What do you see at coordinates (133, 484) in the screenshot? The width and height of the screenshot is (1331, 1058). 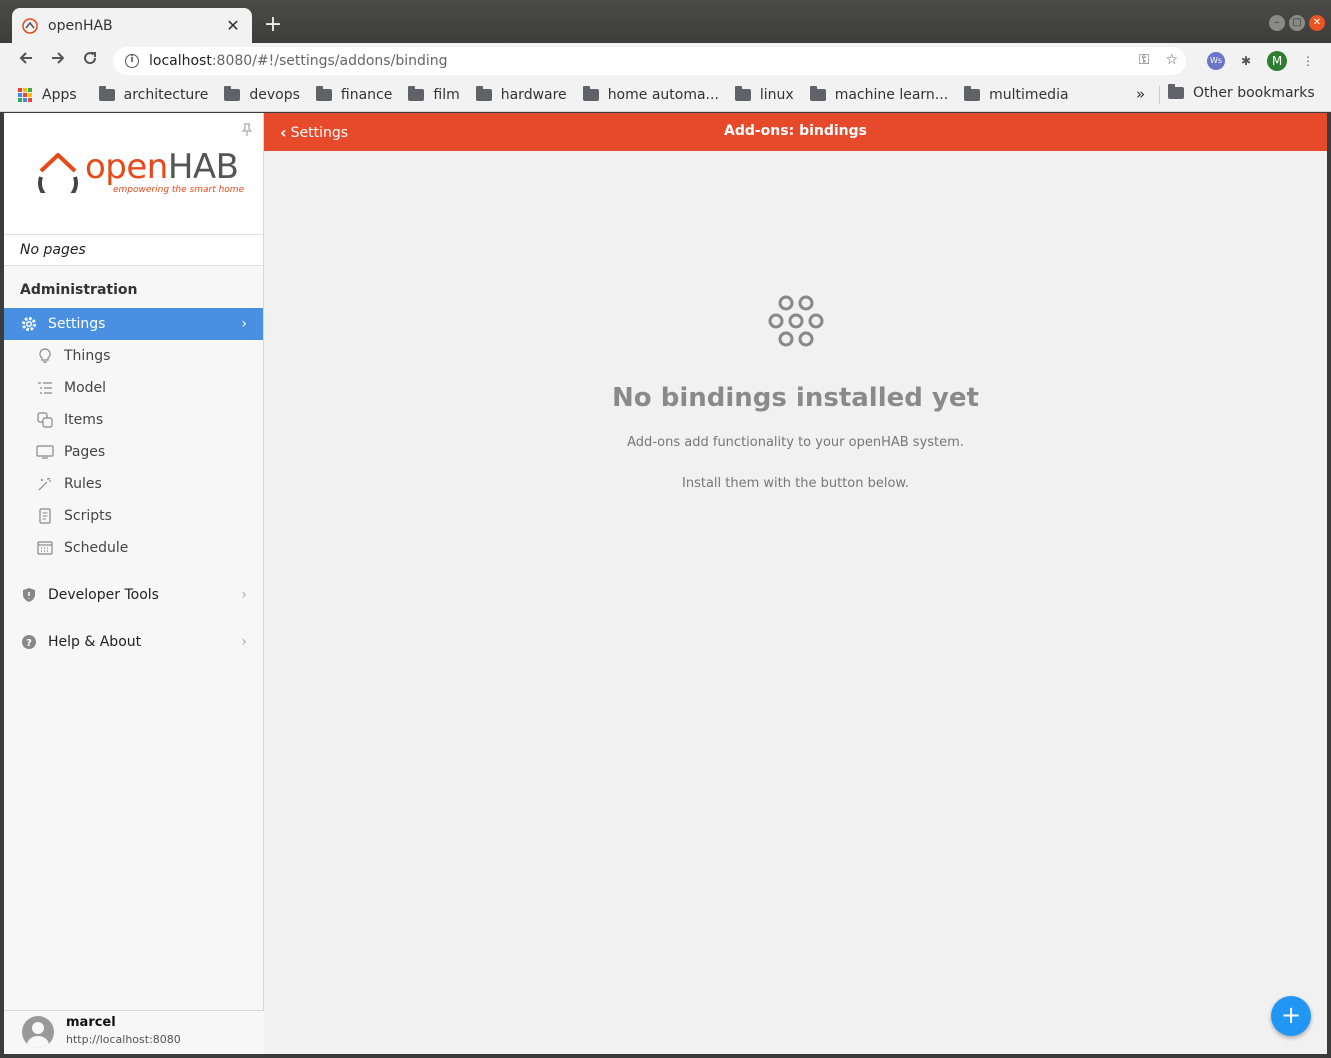 I see `sidebar-item-rules: Rules` at bounding box center [133, 484].